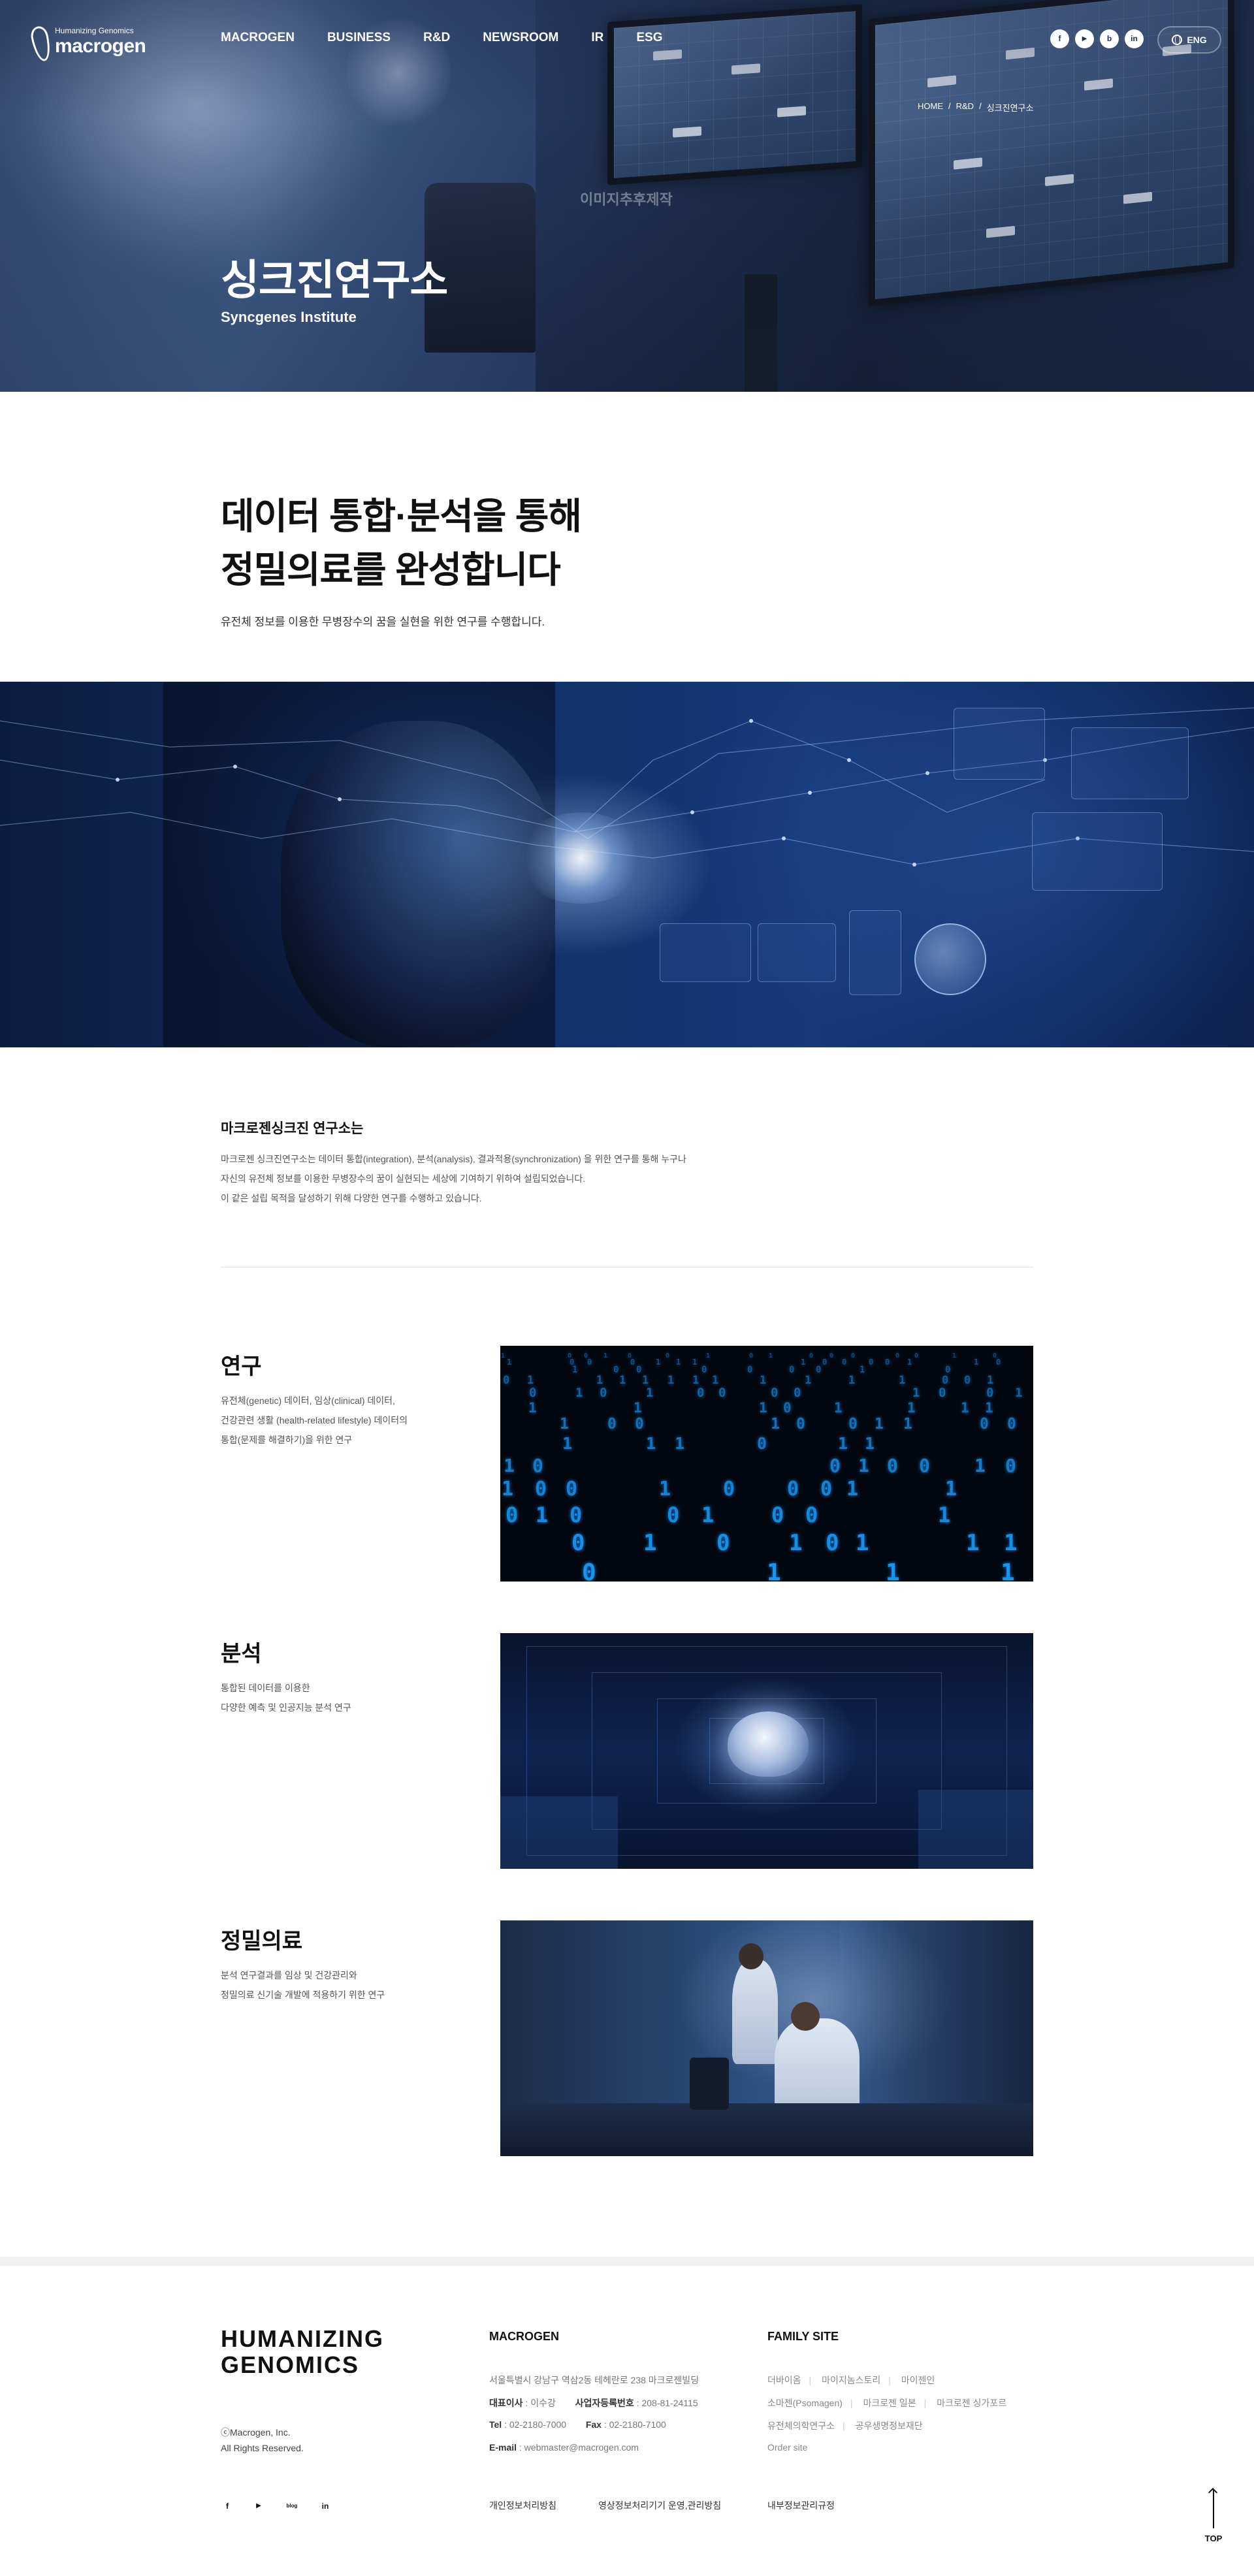  I want to click on page-subtitle: Syncgenes Institute, so click(289, 317).